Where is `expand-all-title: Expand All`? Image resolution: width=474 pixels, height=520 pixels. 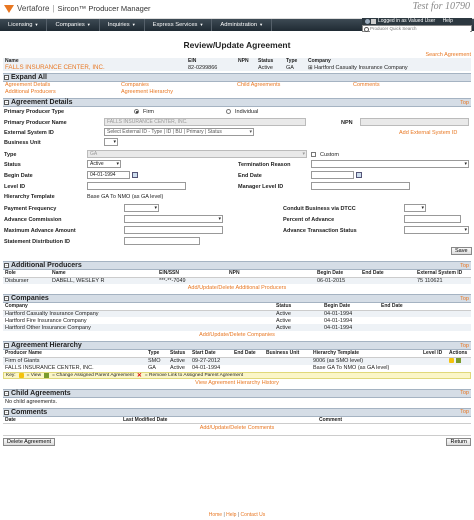
expand-all-title: Expand All is located at coordinates (29, 77).